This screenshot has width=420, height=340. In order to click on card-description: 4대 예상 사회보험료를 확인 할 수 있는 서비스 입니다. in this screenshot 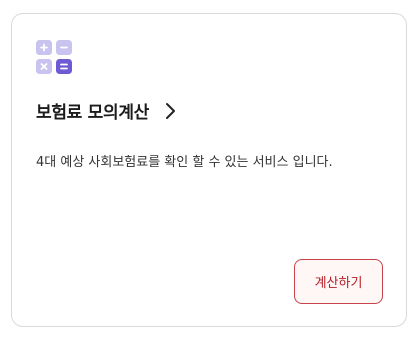, I will do `click(184, 162)`.